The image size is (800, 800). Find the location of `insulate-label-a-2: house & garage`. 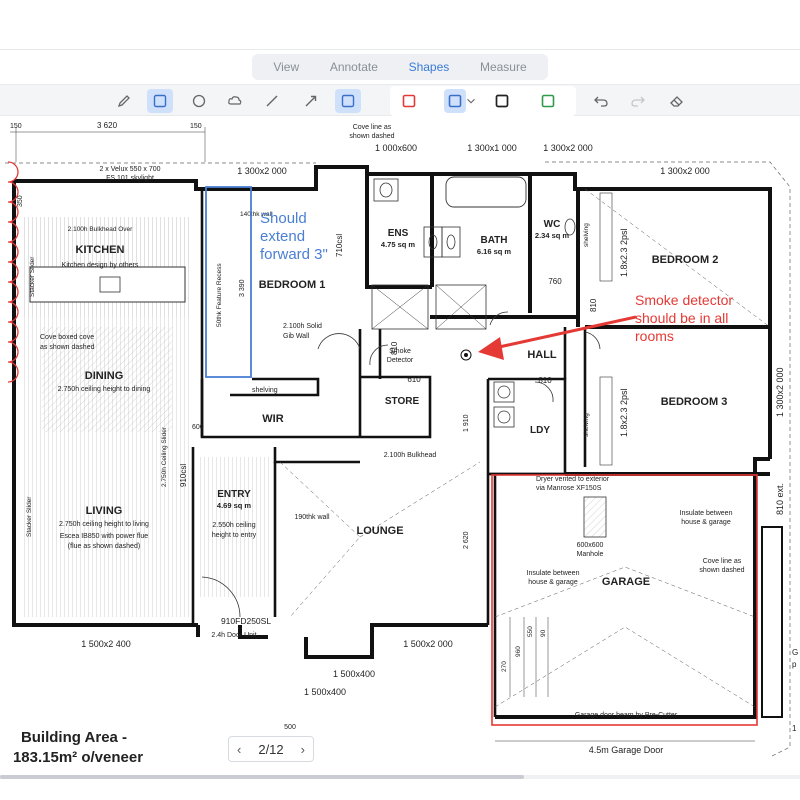

insulate-label-a-2: house & garage is located at coordinates (553, 582).